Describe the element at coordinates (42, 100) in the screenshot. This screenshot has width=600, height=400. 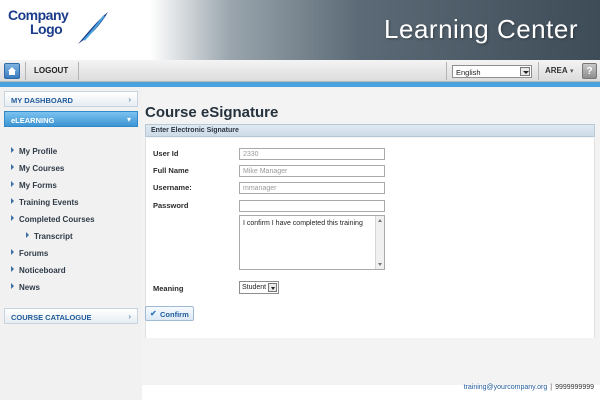
I see `sidebar-item-label: MY DASHBOARD` at that location.